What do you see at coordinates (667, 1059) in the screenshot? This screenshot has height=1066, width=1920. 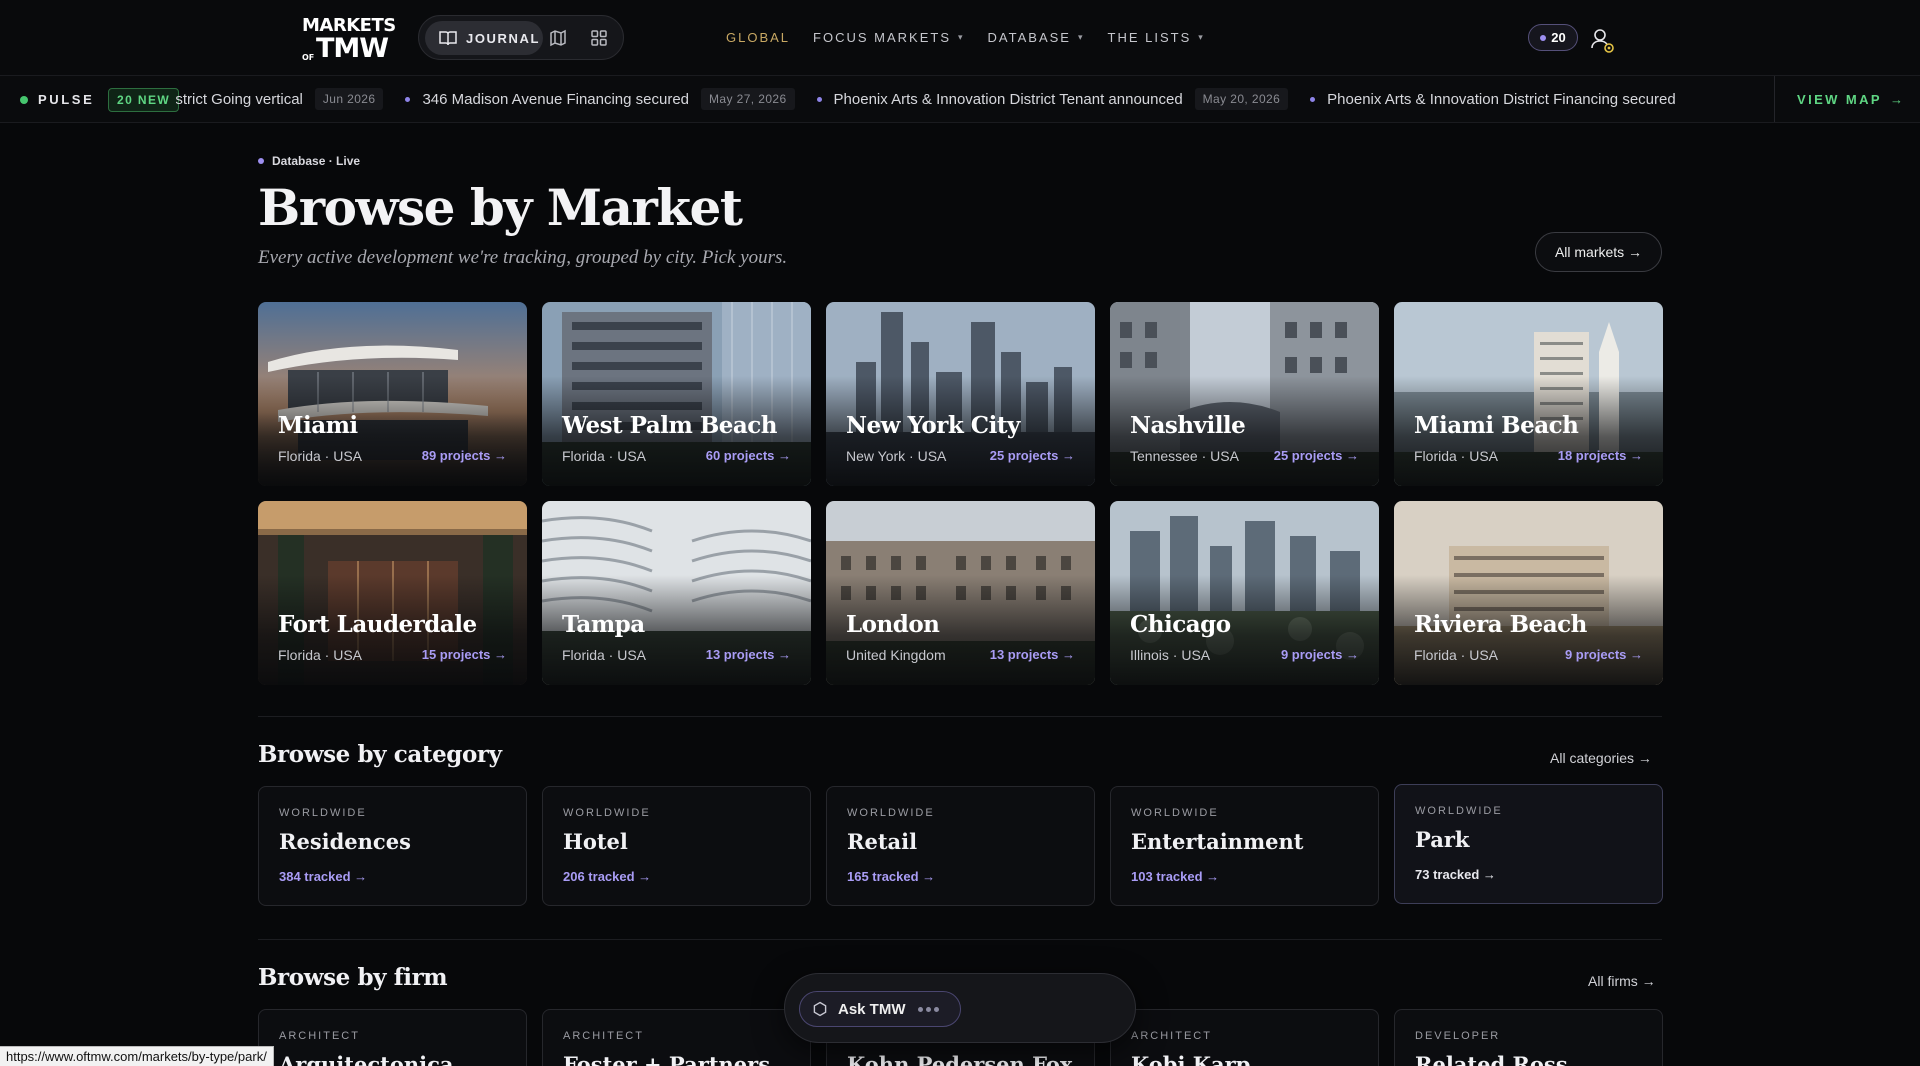 I see `firm-name: Foster + Partners` at bounding box center [667, 1059].